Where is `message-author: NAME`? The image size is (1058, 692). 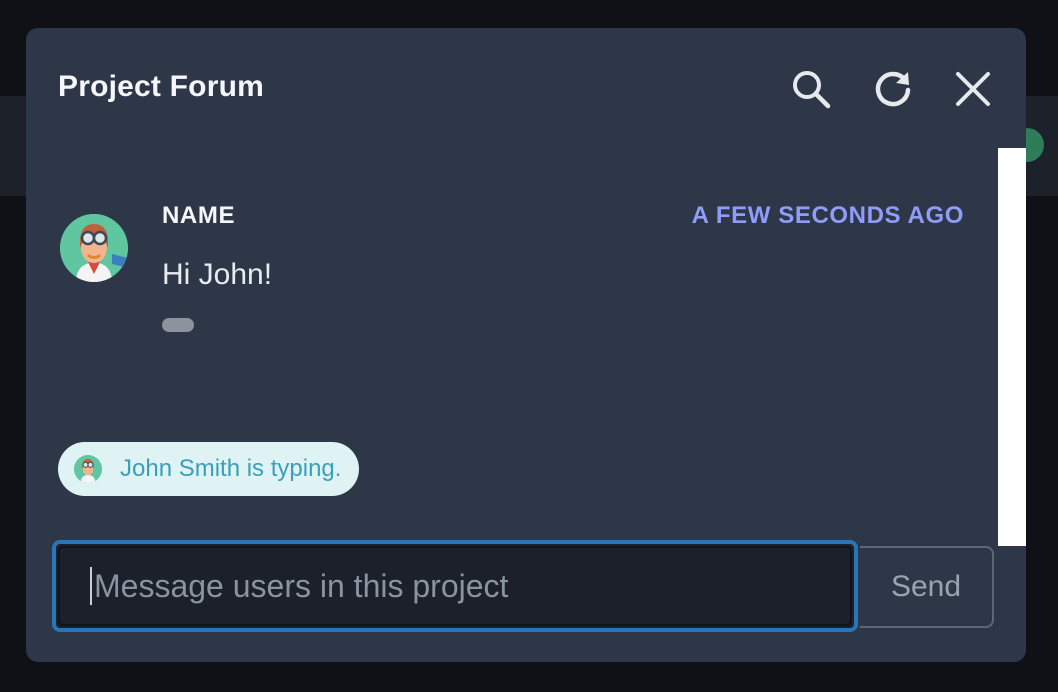 message-author: NAME is located at coordinates (199, 215).